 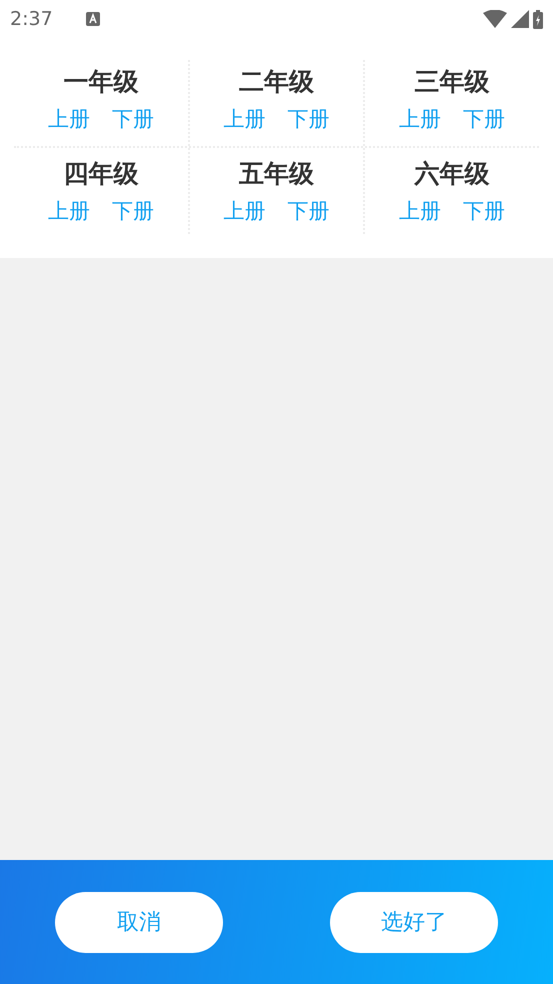 I want to click on grade-title: 三年级, so click(x=452, y=82).